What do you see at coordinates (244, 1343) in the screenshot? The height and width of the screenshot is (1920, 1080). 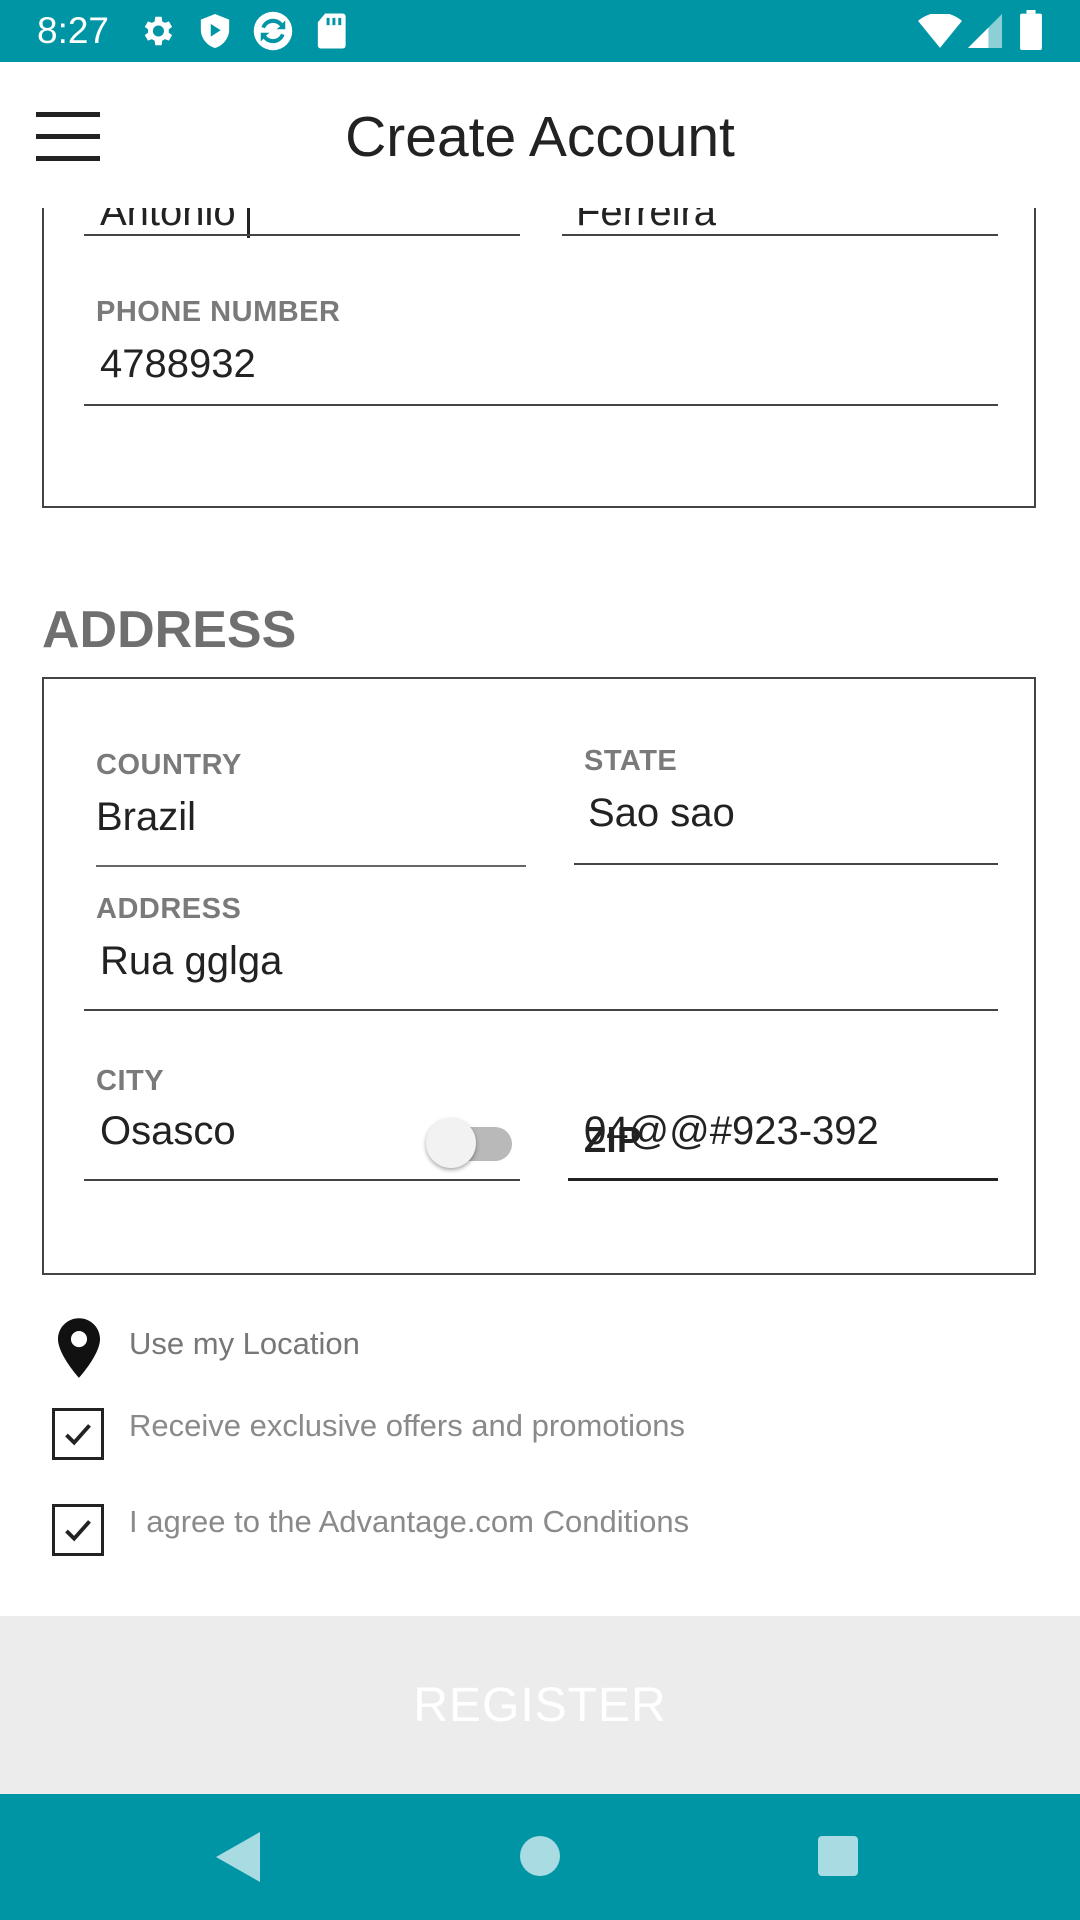 I see `use-location-label: Use my Location` at bounding box center [244, 1343].